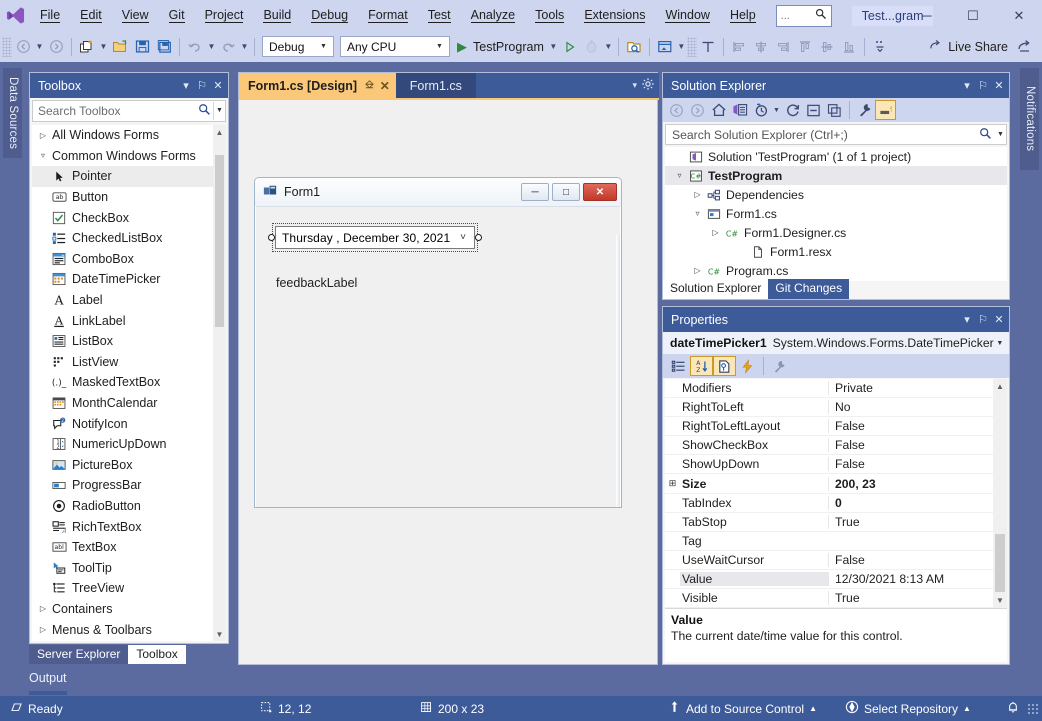 This screenshot has height=721, width=1042. I want to click on status-select-repository: Select Repository ▲, so click(908, 708).